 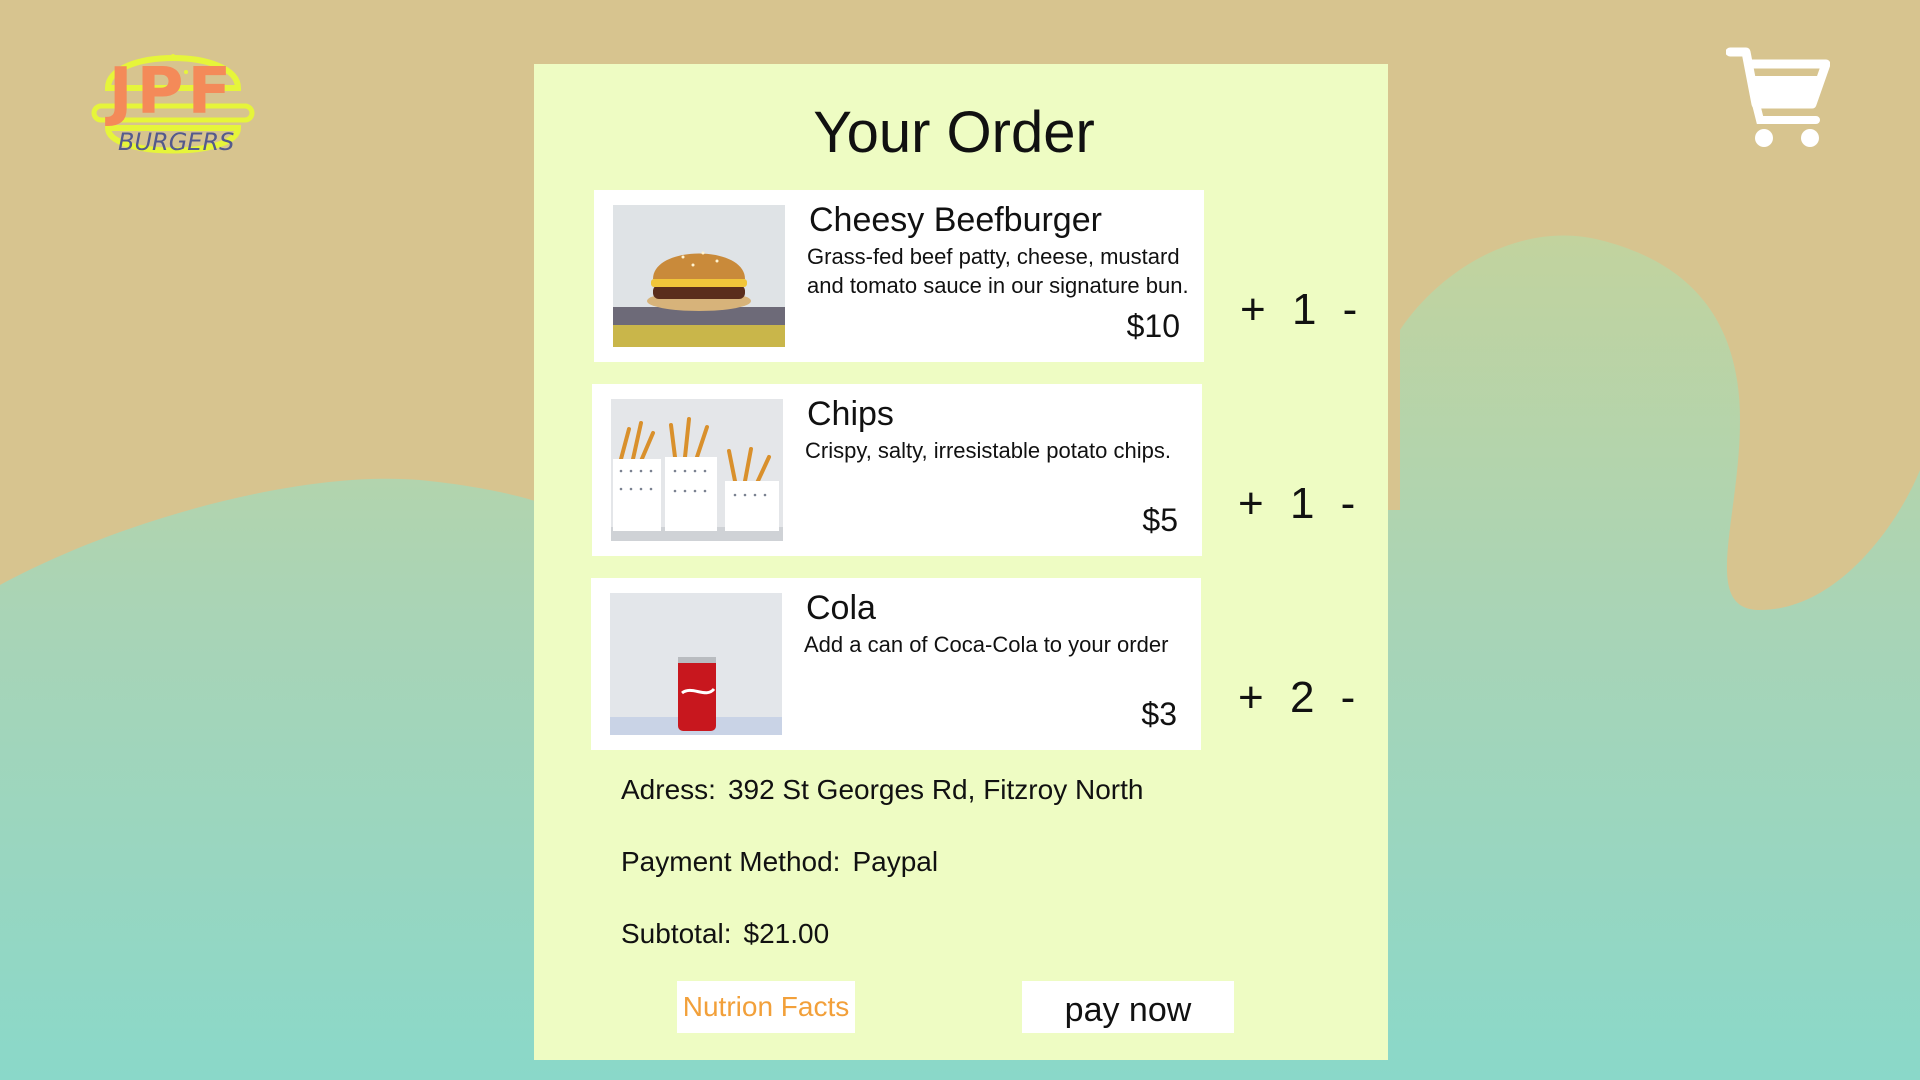 I want to click on quantity-stepper: + 2 -, so click(x=1303, y=698).